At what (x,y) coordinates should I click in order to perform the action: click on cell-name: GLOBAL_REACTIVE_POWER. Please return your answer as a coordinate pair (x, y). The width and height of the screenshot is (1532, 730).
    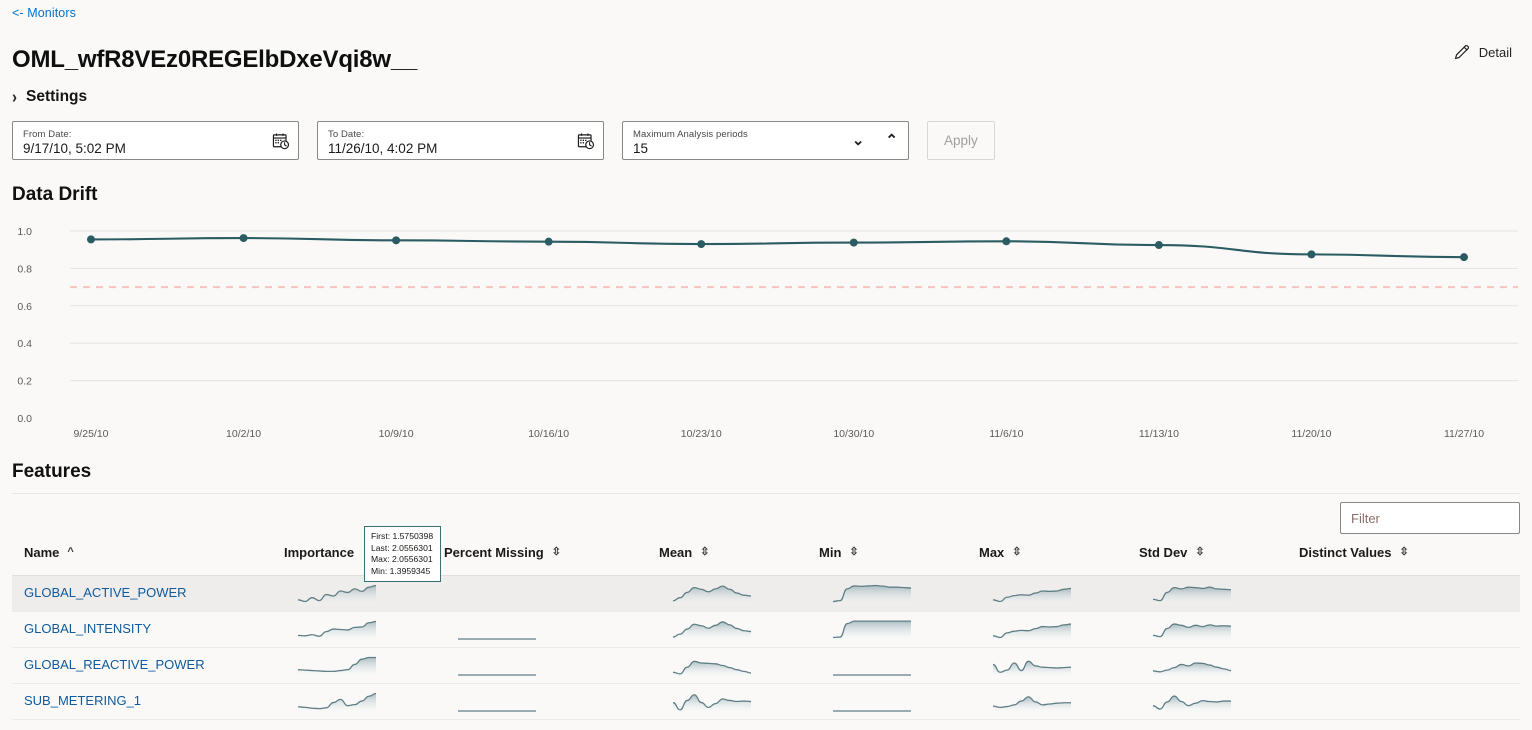
    Looking at the image, I should click on (148, 665).